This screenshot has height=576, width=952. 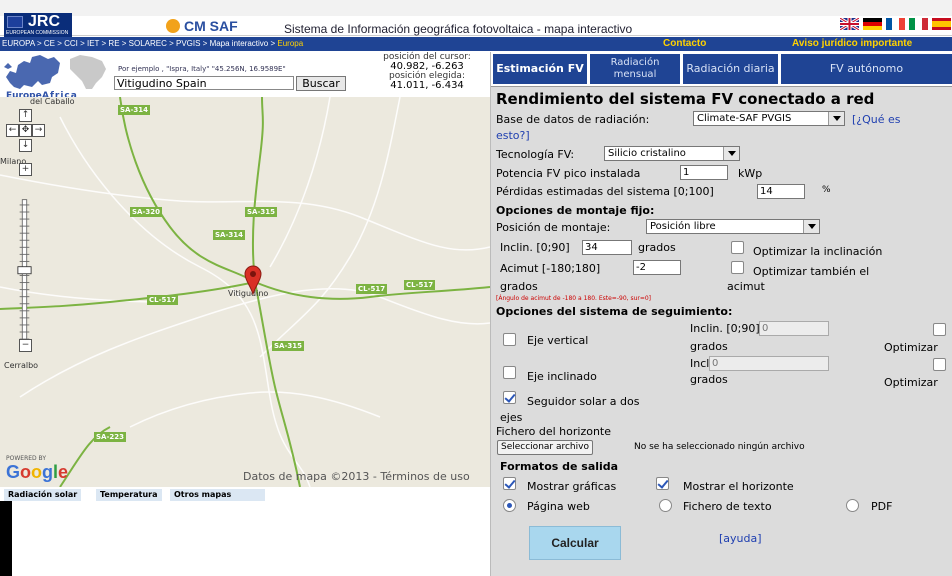 What do you see at coordinates (872, 24) in the screenshot?
I see `flag-de-icon` at bounding box center [872, 24].